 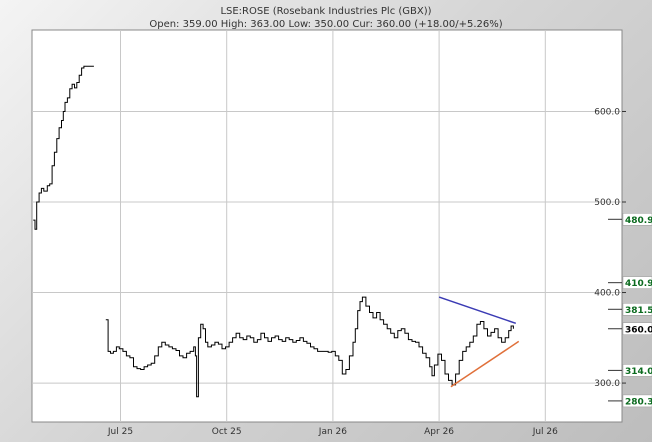 What do you see at coordinates (545, 432) in the screenshot?
I see `x-tick-label: Jul 26` at bounding box center [545, 432].